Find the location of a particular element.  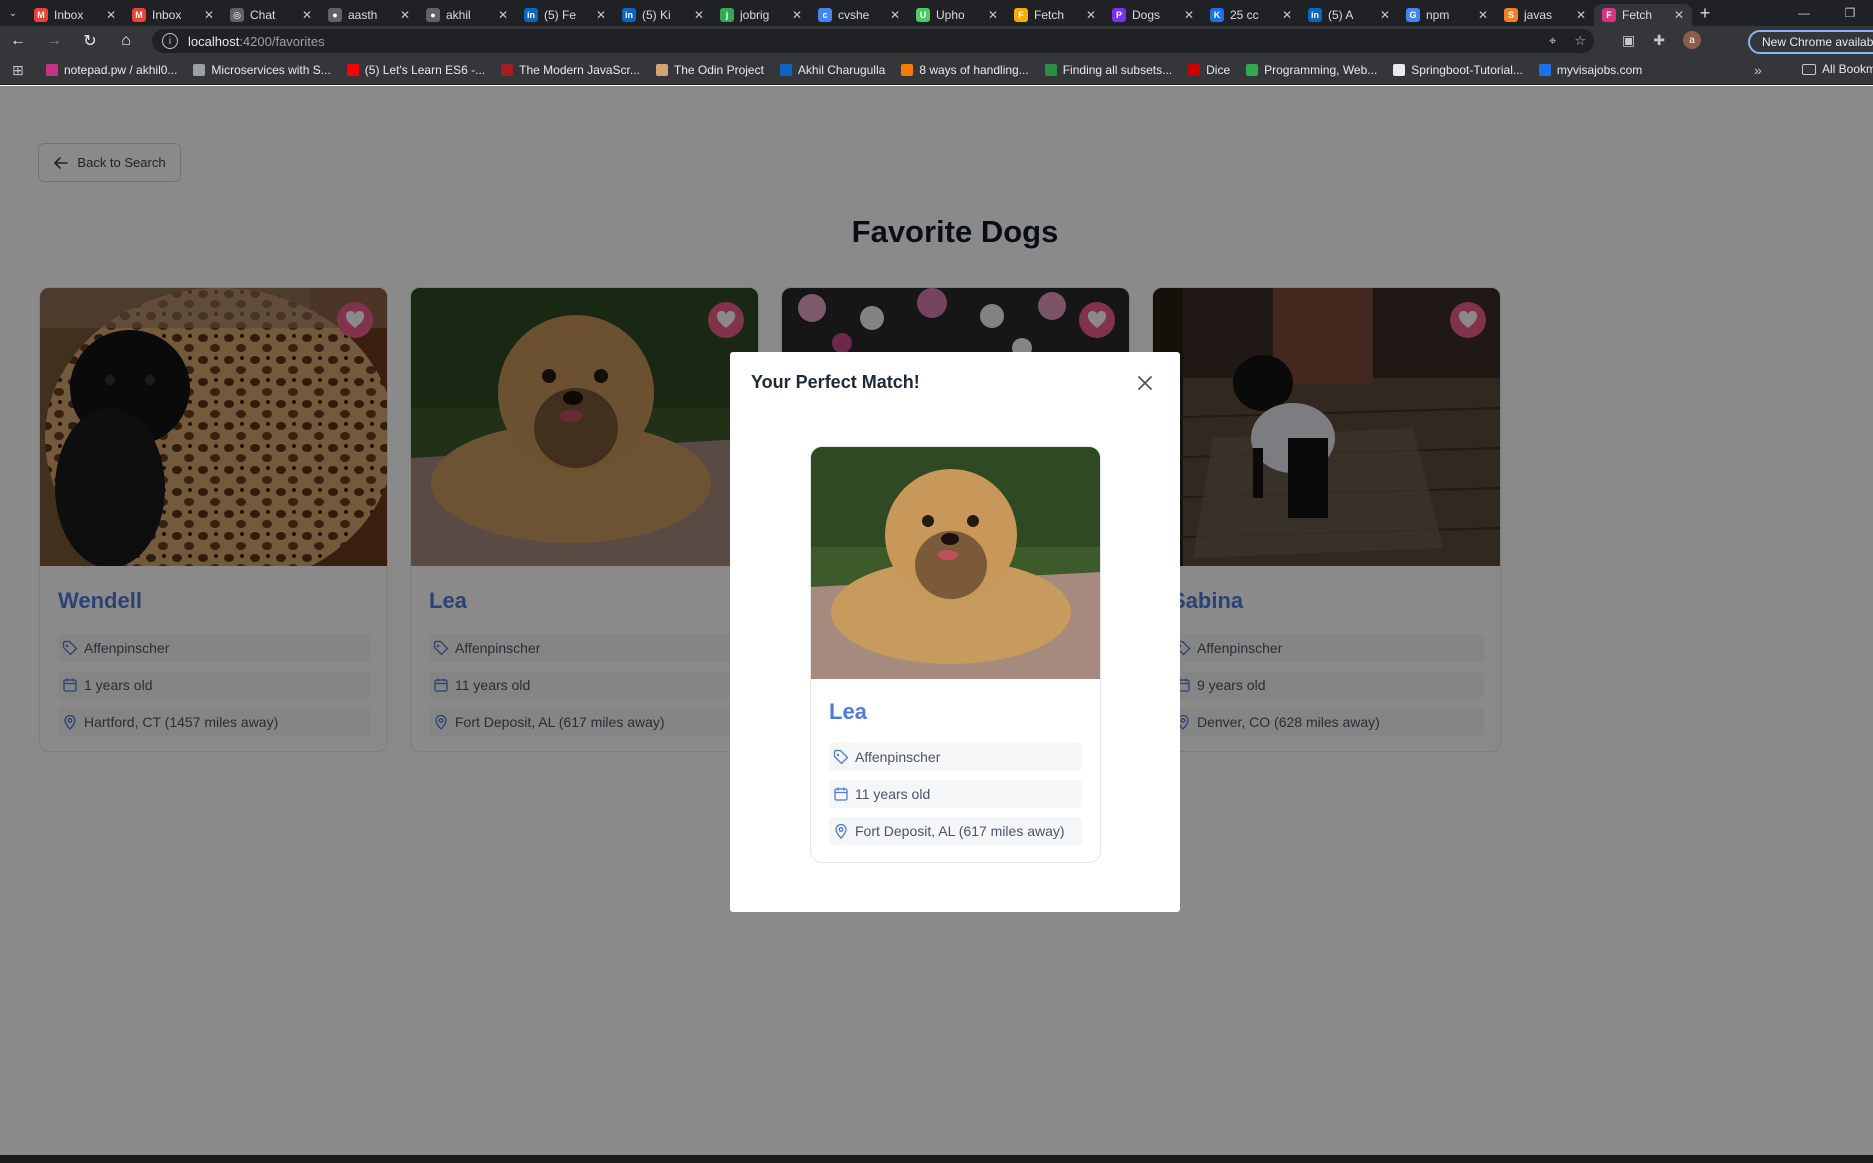

bookmark-label: The Odin Project is located at coordinates (718, 70).